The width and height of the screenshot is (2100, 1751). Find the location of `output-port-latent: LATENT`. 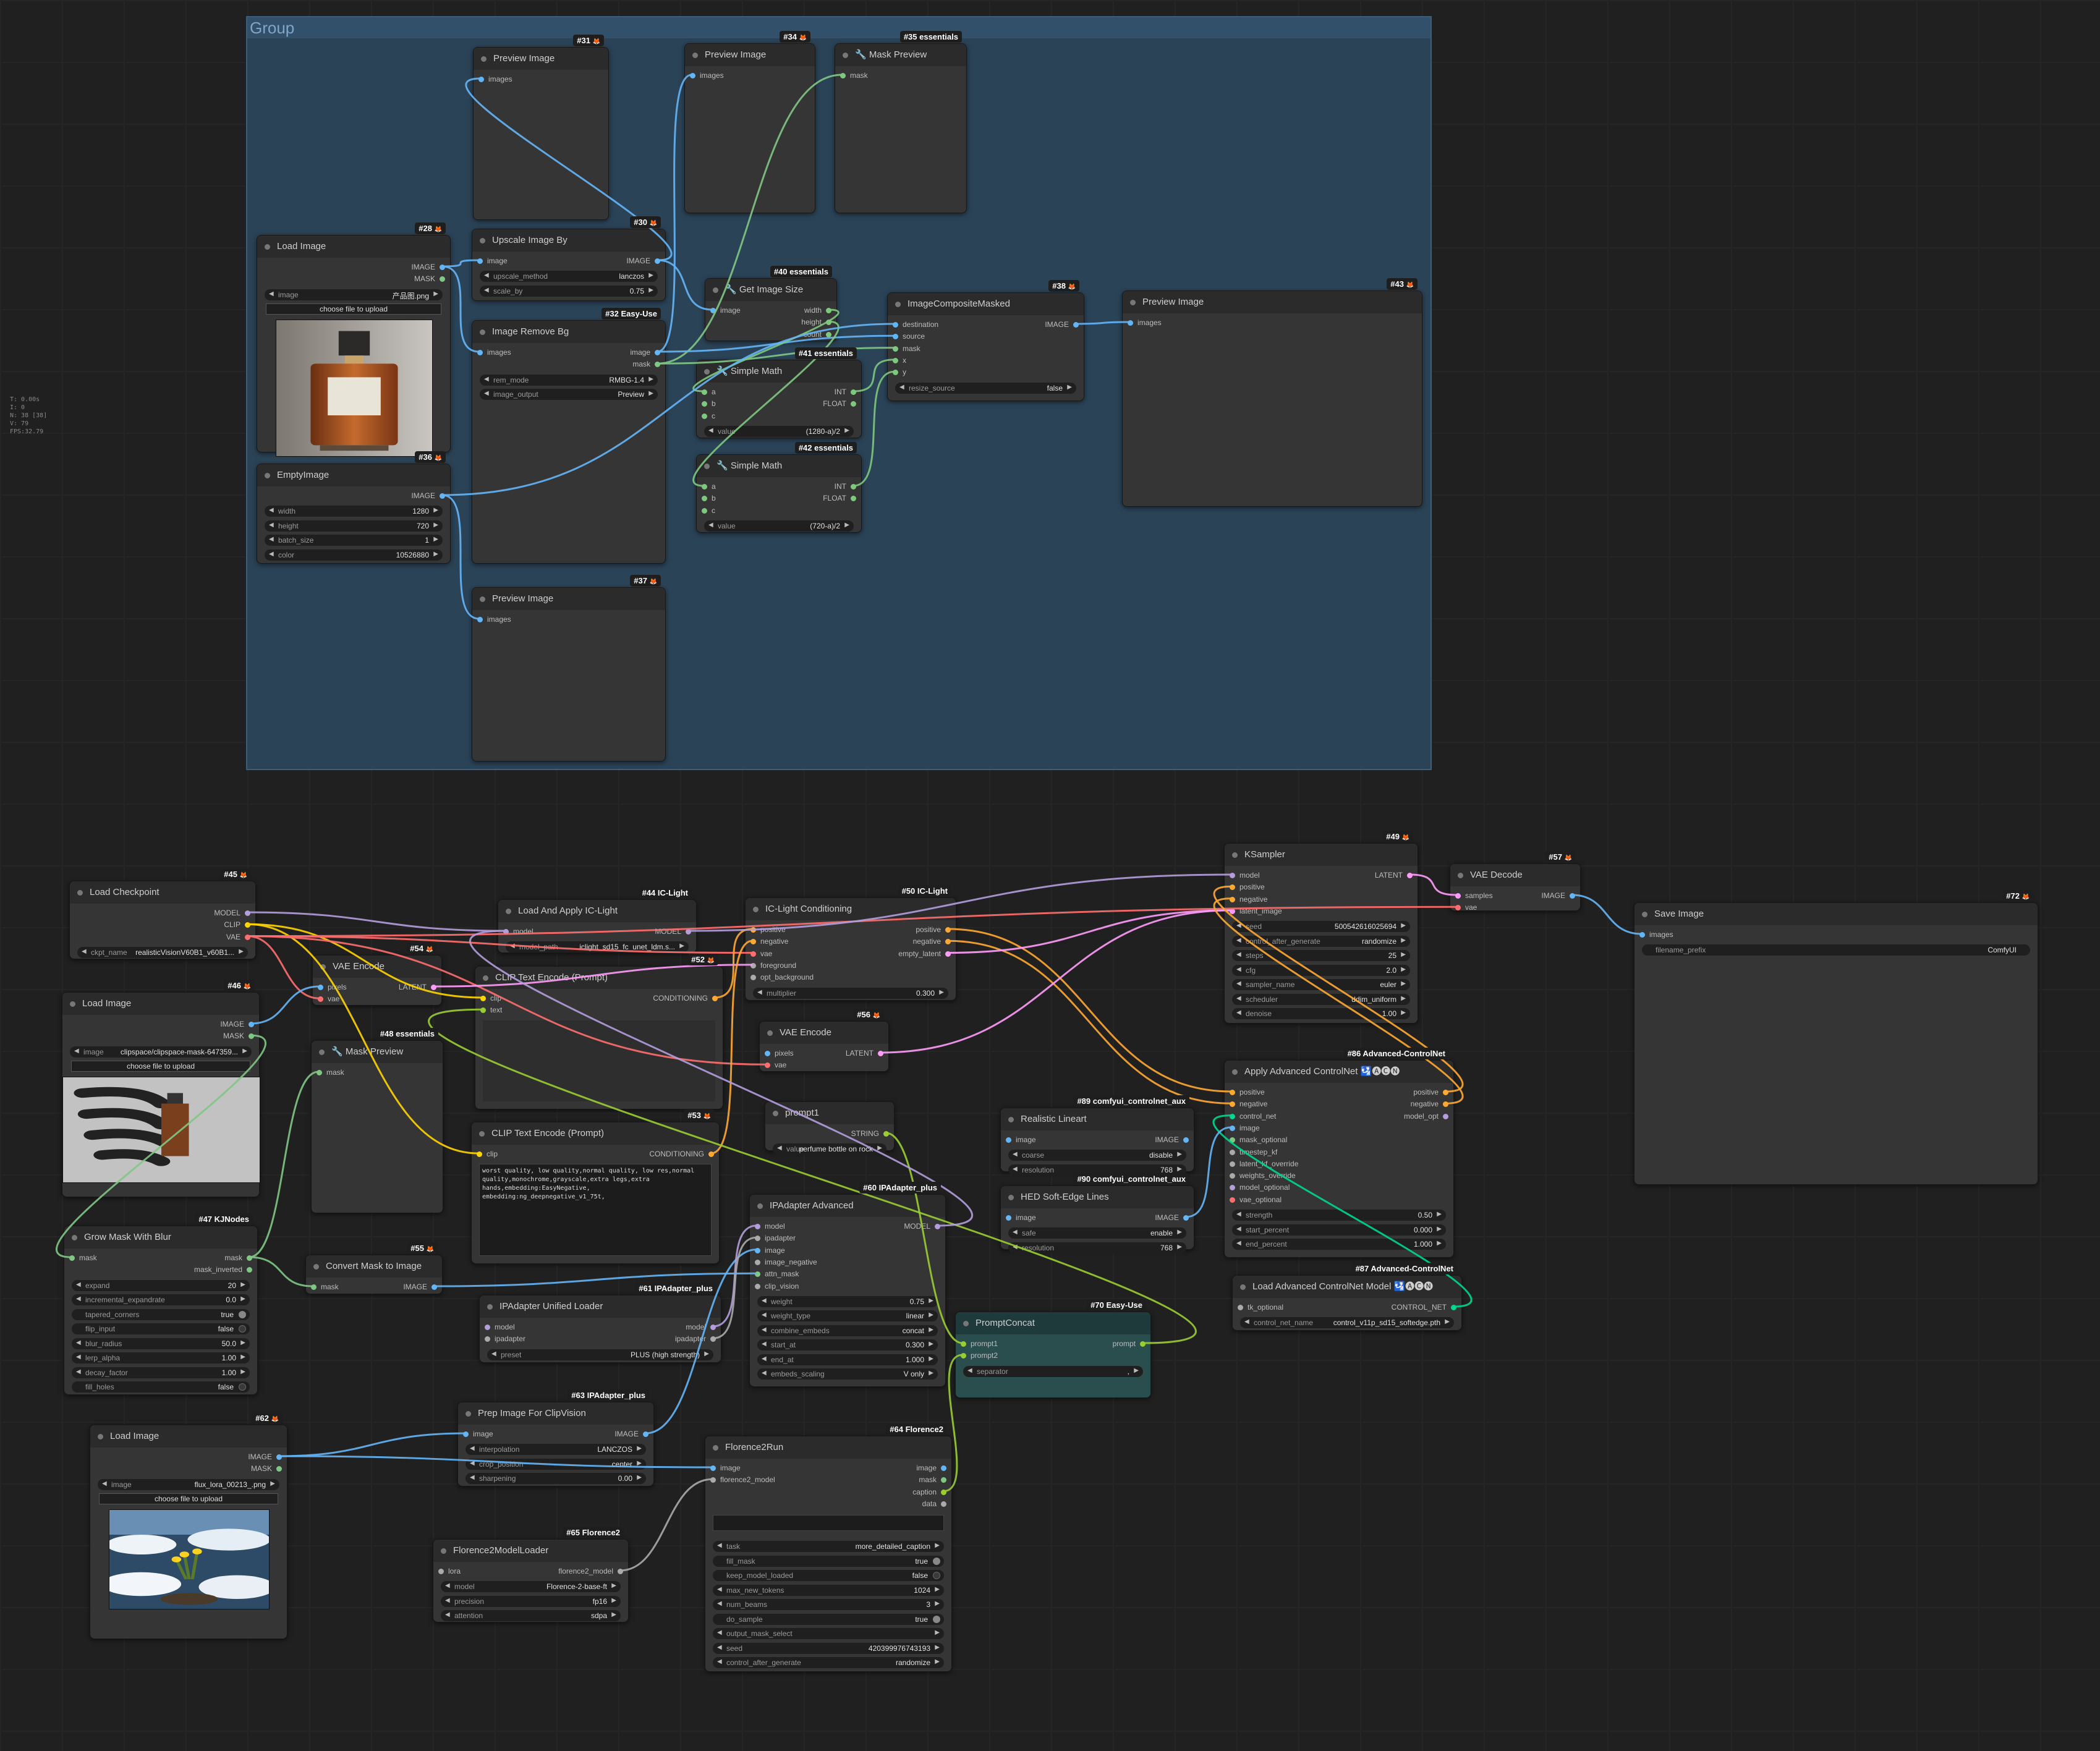

output-port-latent: LATENT is located at coordinates (864, 1053).